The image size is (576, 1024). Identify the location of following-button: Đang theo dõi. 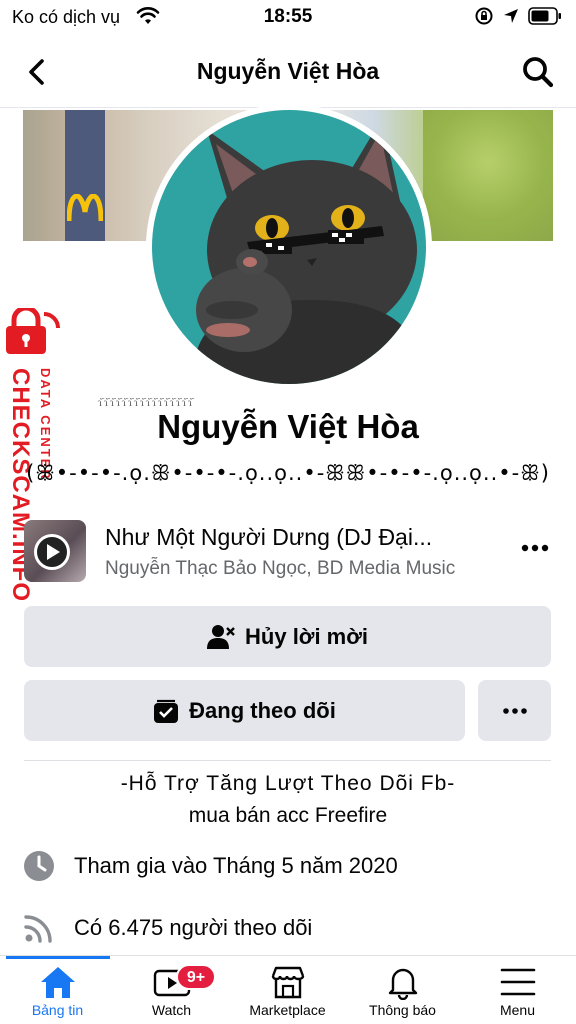
(244, 710).